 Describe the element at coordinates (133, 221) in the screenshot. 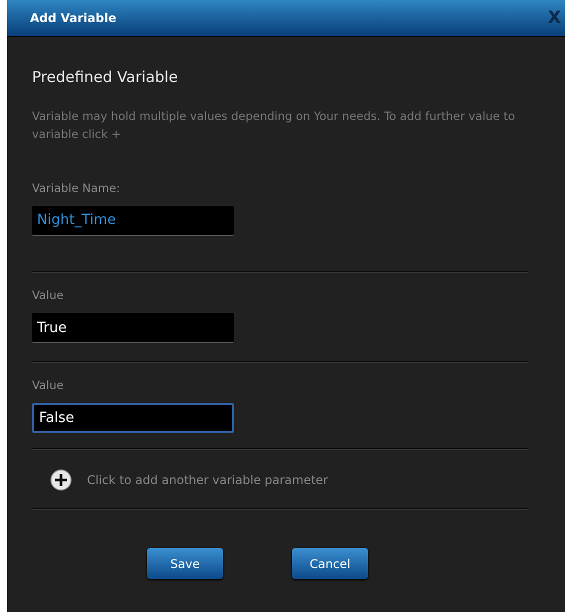

I see `text-field: Night_Time` at that location.